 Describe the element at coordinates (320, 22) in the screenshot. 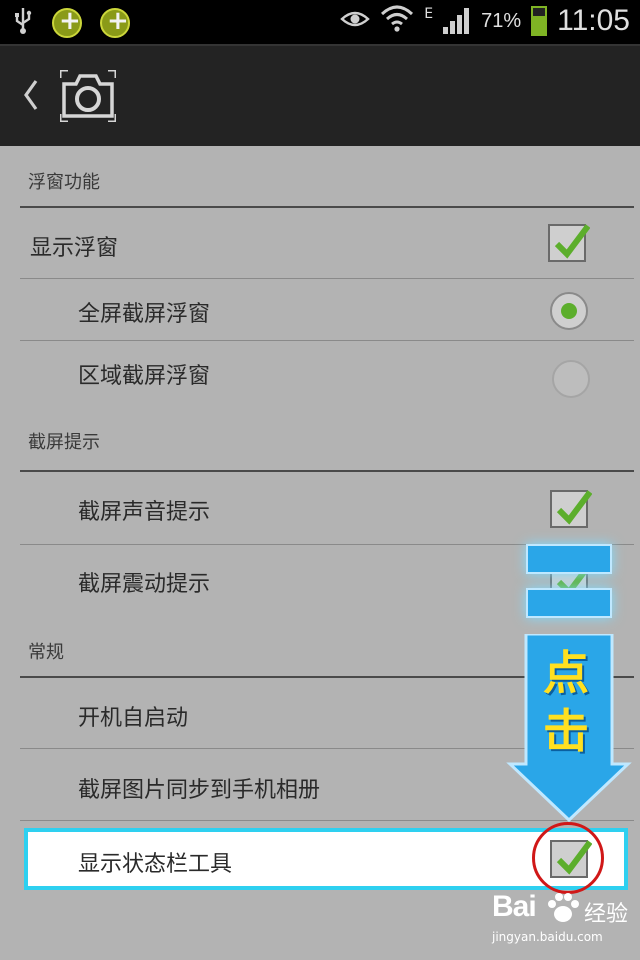

I see `status-bar: E 71% 11:05` at that location.